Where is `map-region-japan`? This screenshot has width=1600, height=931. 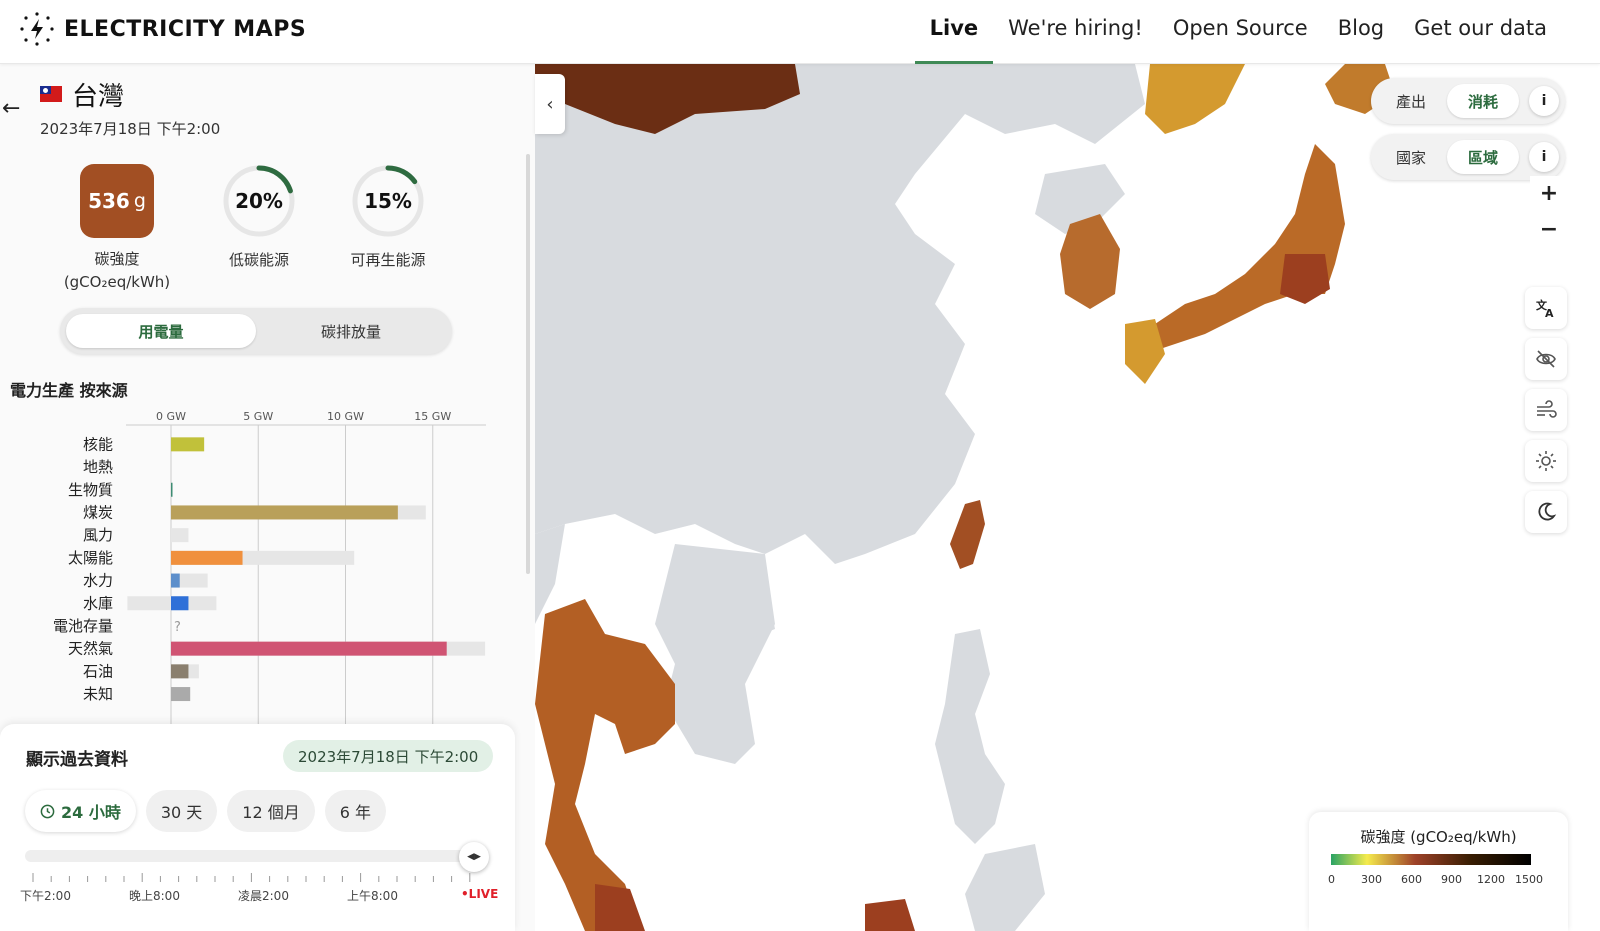 map-region-japan is located at coordinates (1240, 249).